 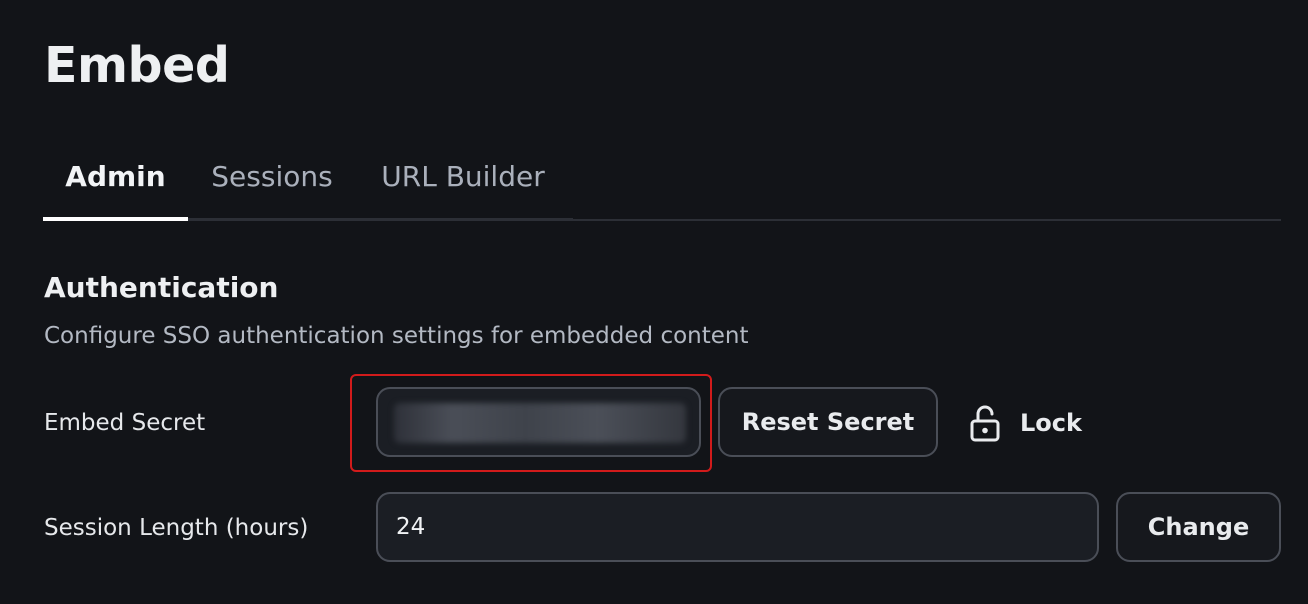 I want to click on tab-bar-divider, so click(x=927, y=220).